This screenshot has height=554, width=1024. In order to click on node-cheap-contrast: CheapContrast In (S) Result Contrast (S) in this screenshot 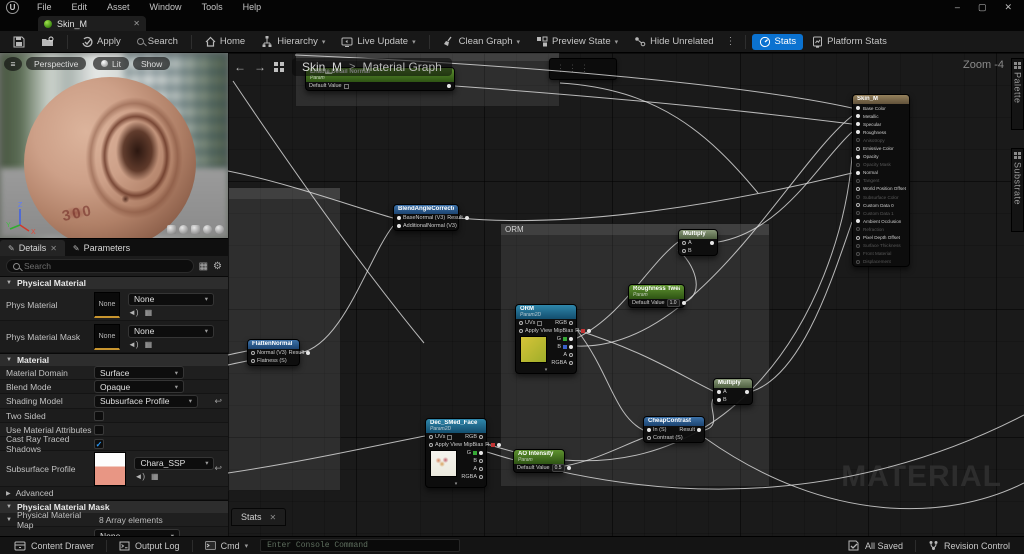, I will do `click(674, 429)`.